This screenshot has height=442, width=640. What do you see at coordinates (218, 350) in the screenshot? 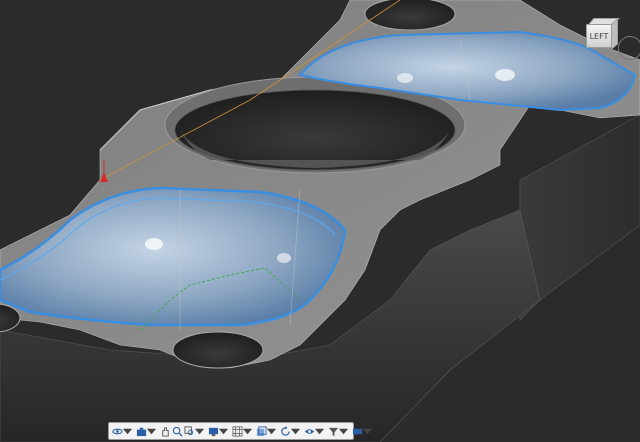
I see `bottom-hole` at bounding box center [218, 350].